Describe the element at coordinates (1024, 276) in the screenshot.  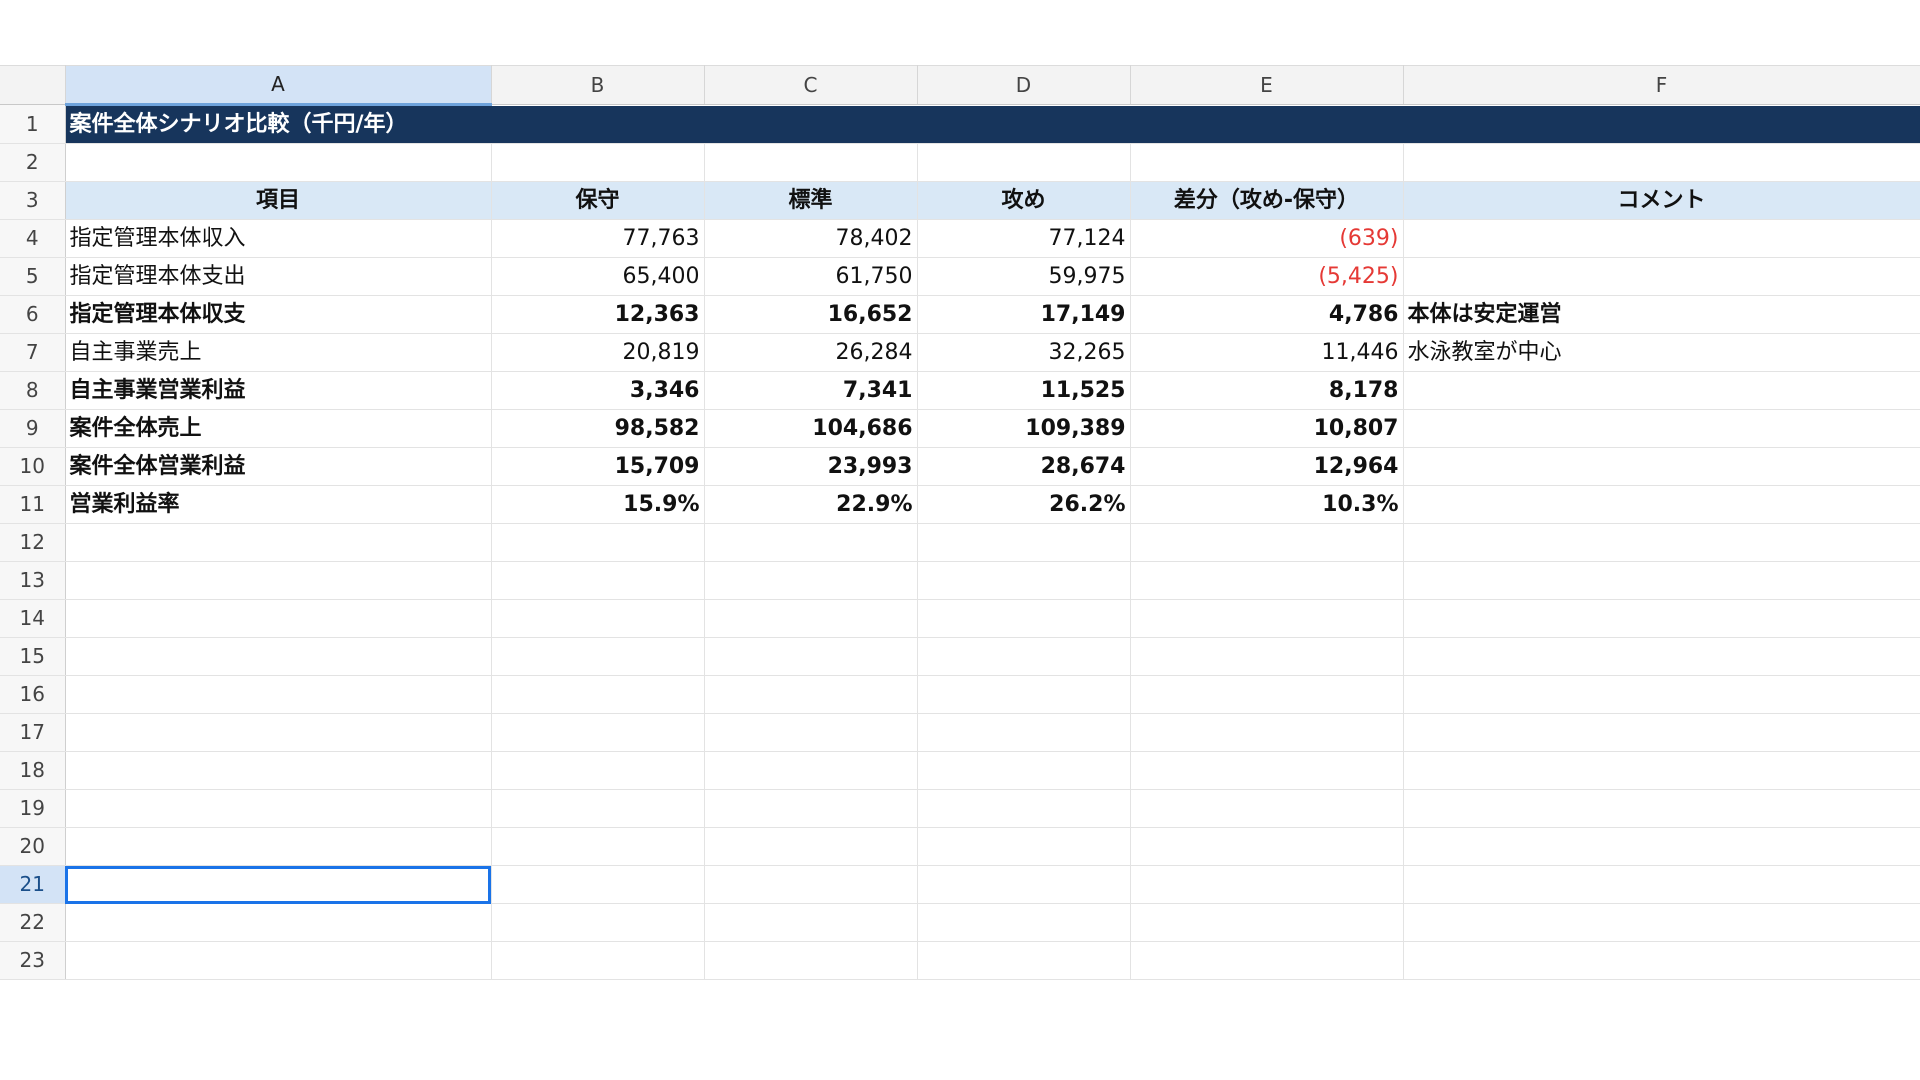
I see `cell-aggressive: 59,975` at that location.